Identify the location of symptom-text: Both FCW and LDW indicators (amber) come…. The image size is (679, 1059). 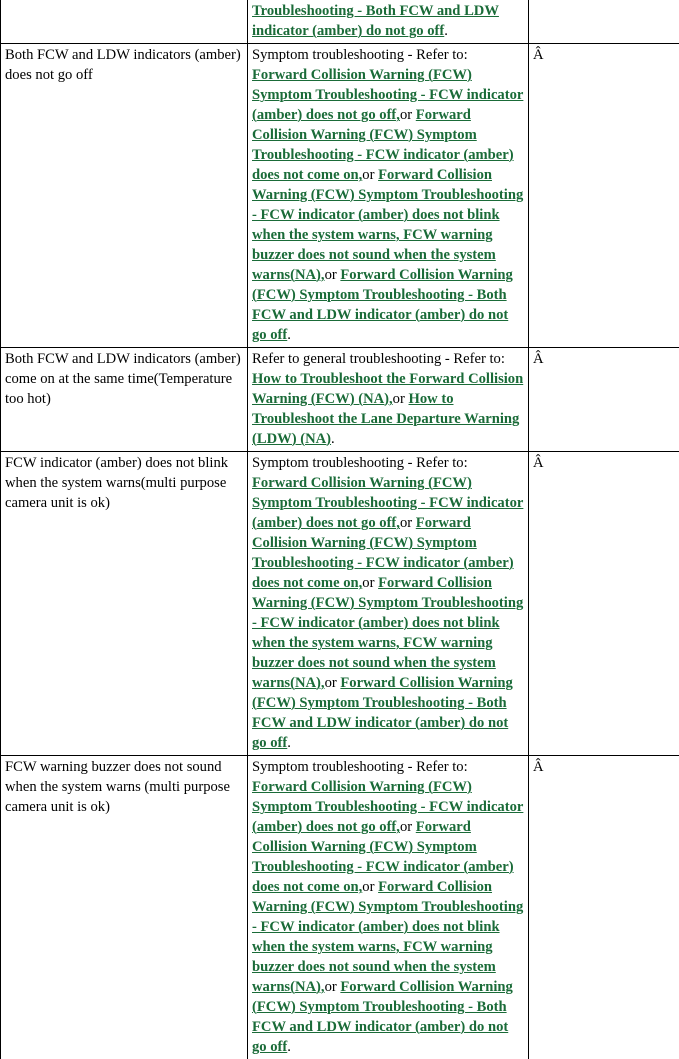
(124, 379).